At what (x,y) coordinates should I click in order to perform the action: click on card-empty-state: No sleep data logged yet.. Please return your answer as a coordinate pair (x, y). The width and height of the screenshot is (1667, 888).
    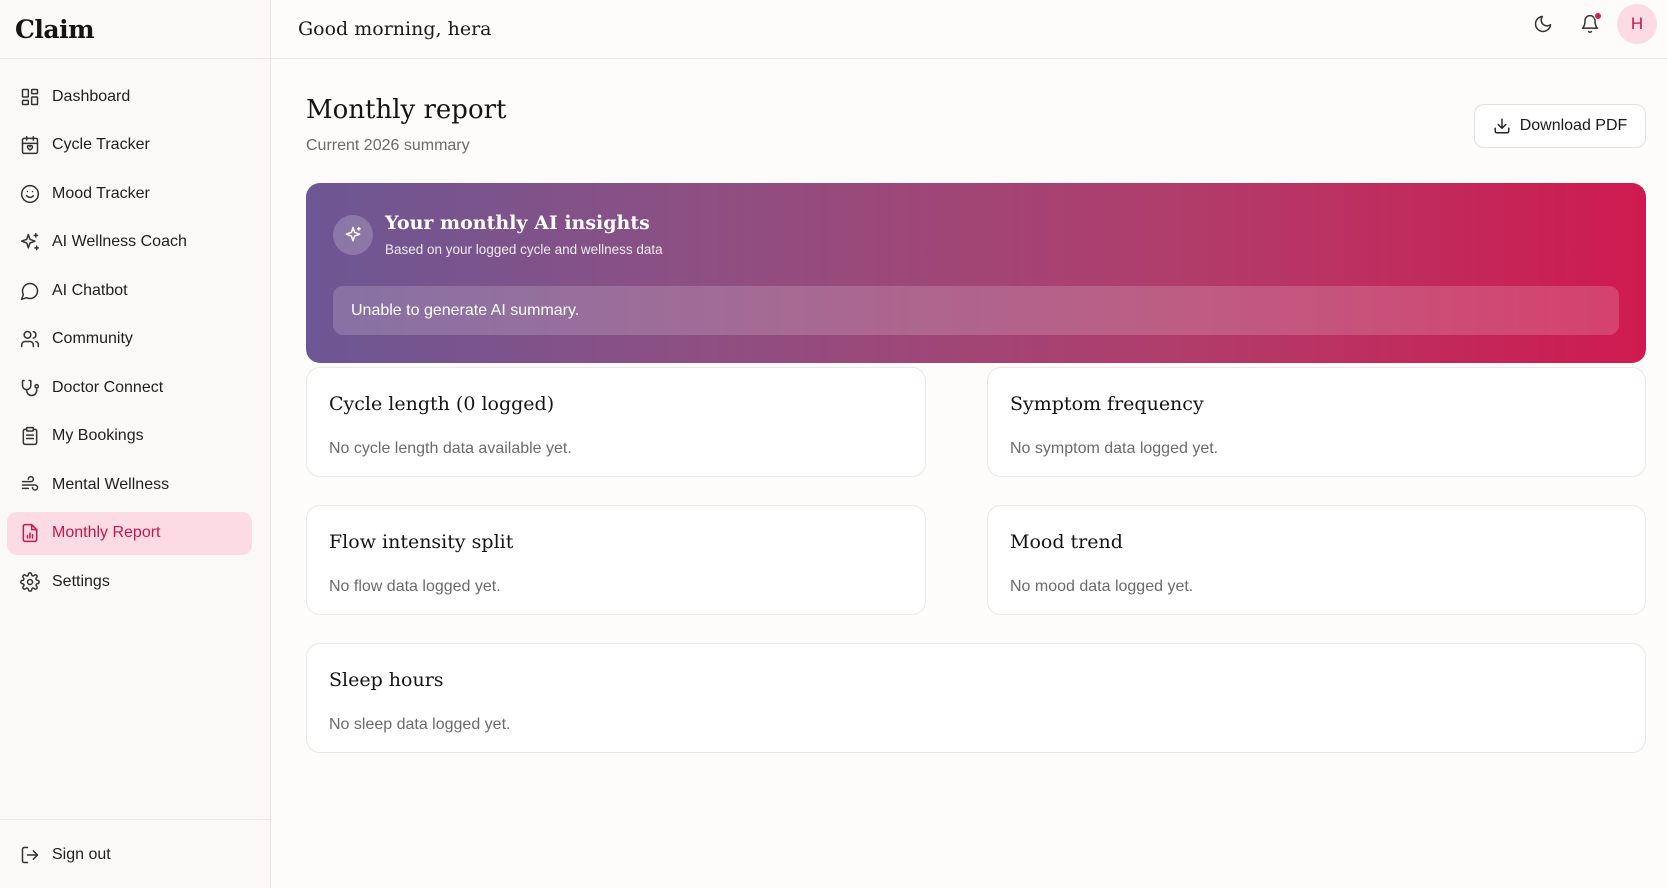
    Looking at the image, I should click on (420, 724).